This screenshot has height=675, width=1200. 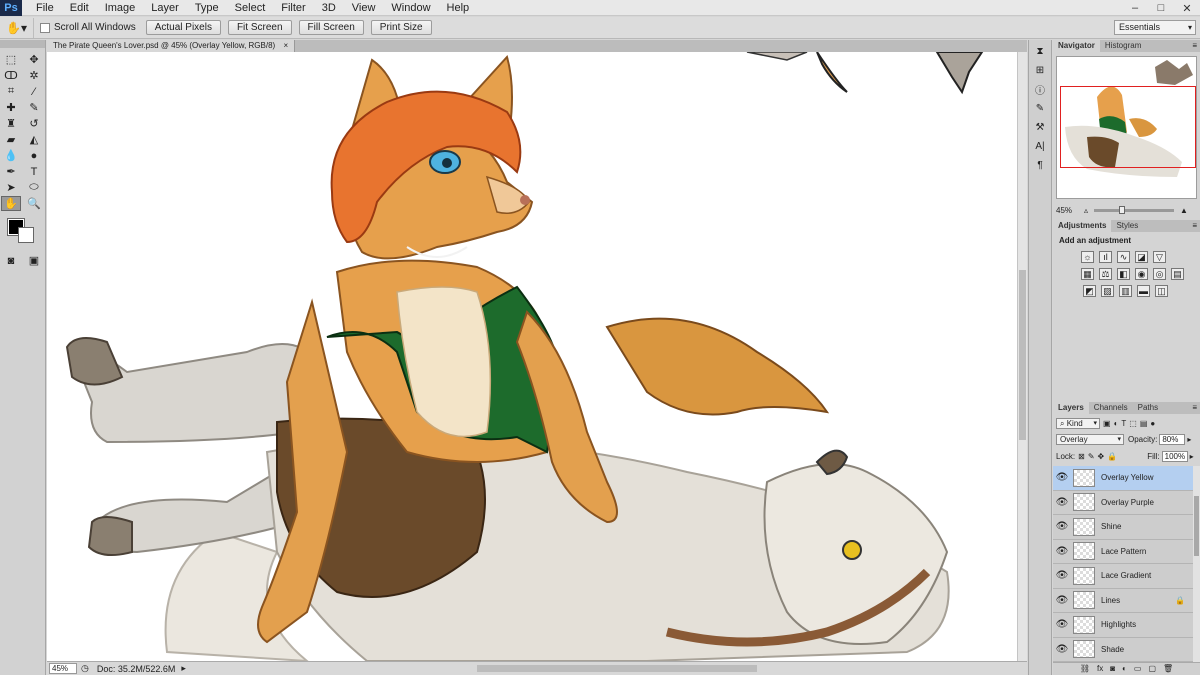 I want to click on pen-tool-icon: ✒, so click(x=11, y=171).